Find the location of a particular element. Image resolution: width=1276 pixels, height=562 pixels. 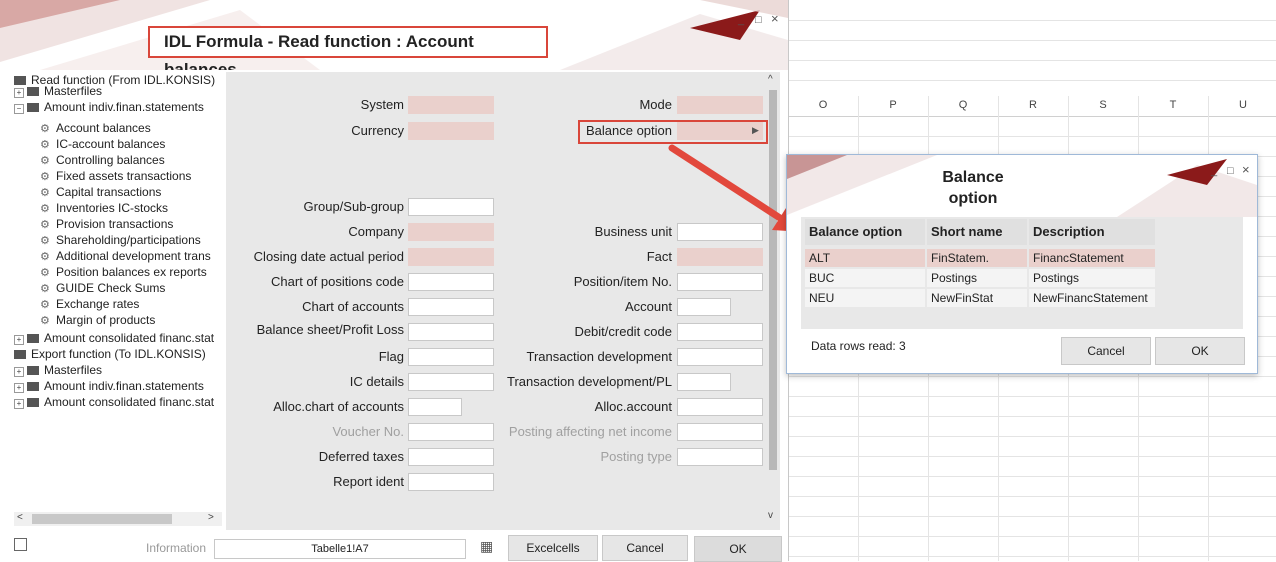

rows-read-status: Data rows read: 3 is located at coordinates (858, 346).